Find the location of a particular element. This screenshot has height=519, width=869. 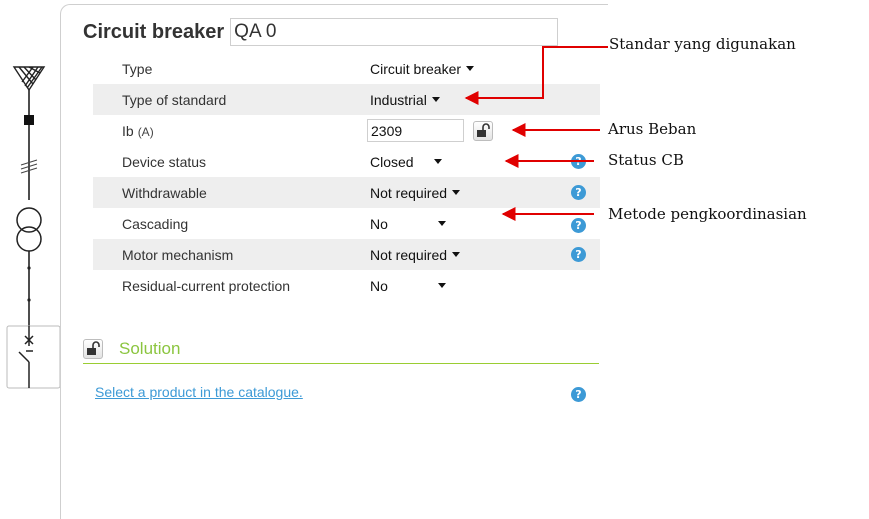

motor-mechanism-dropdown: Not required is located at coordinates (415, 254).